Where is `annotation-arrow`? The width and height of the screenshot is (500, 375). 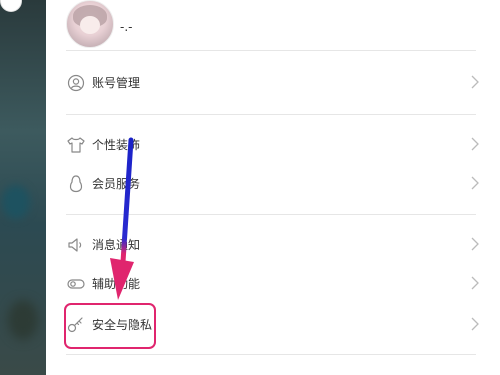 annotation-arrow is located at coordinates (122, 218).